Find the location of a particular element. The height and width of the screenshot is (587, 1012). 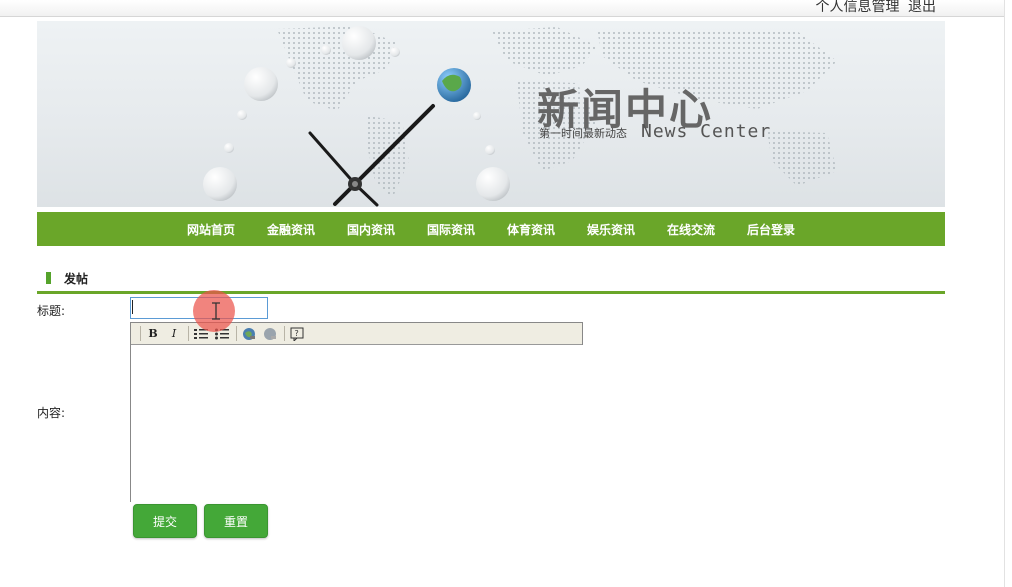

unlink-icon is located at coordinates (270, 334).